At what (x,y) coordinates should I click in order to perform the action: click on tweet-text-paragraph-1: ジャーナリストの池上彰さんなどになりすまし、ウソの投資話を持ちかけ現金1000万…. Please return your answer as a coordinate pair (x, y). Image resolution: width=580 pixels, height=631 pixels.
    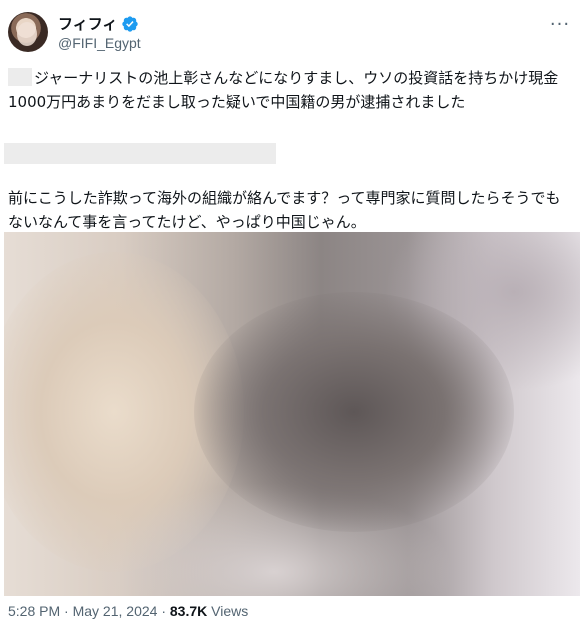
    Looking at the image, I should click on (291, 90).